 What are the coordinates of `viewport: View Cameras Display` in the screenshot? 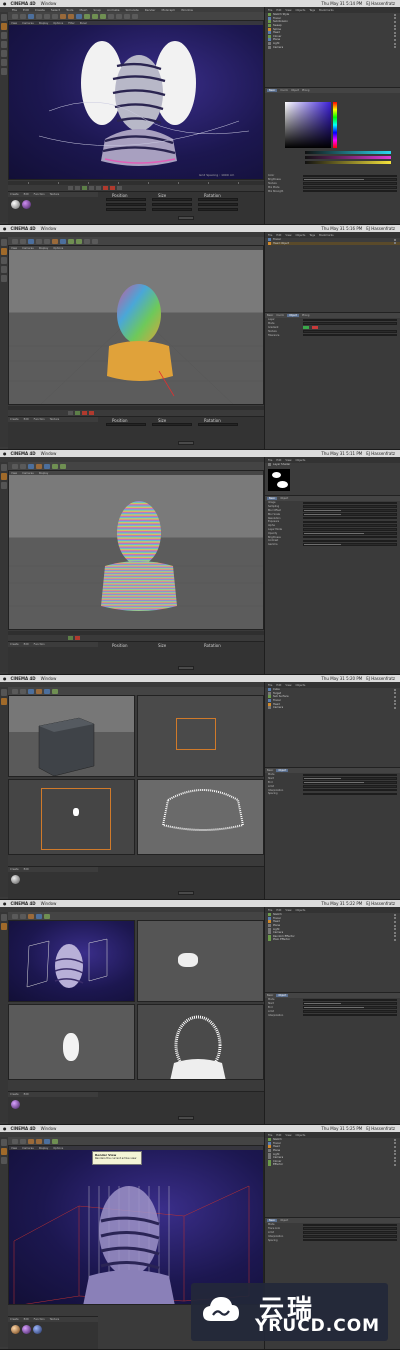 It's located at (136, 550).